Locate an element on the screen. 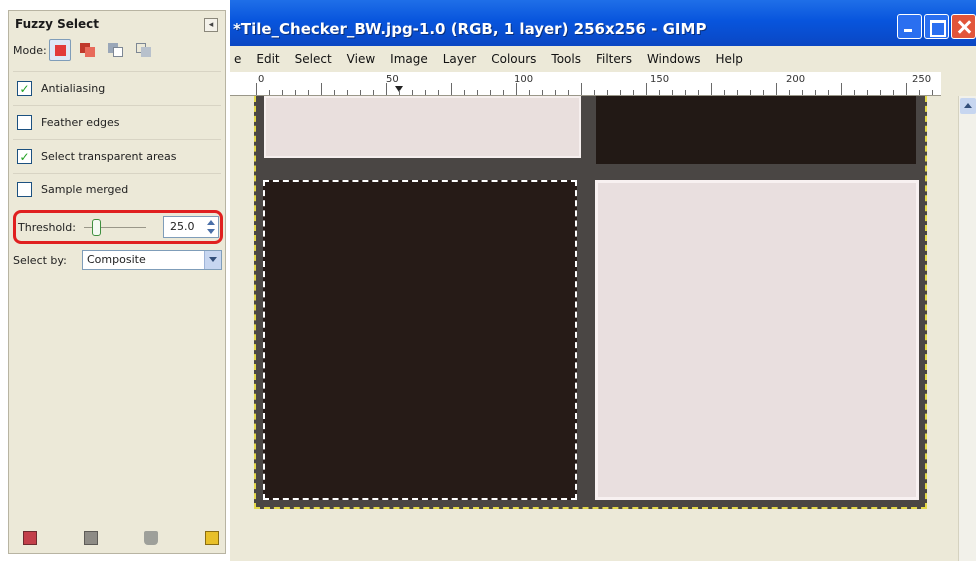  chevron-down-icon is located at coordinates (212, 260).